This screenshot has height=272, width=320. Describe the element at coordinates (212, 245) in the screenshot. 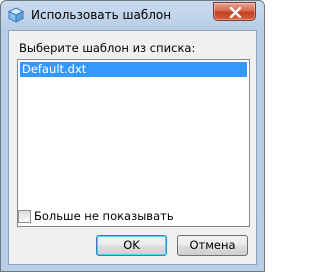

I see `cancel-button: Отмена` at that location.